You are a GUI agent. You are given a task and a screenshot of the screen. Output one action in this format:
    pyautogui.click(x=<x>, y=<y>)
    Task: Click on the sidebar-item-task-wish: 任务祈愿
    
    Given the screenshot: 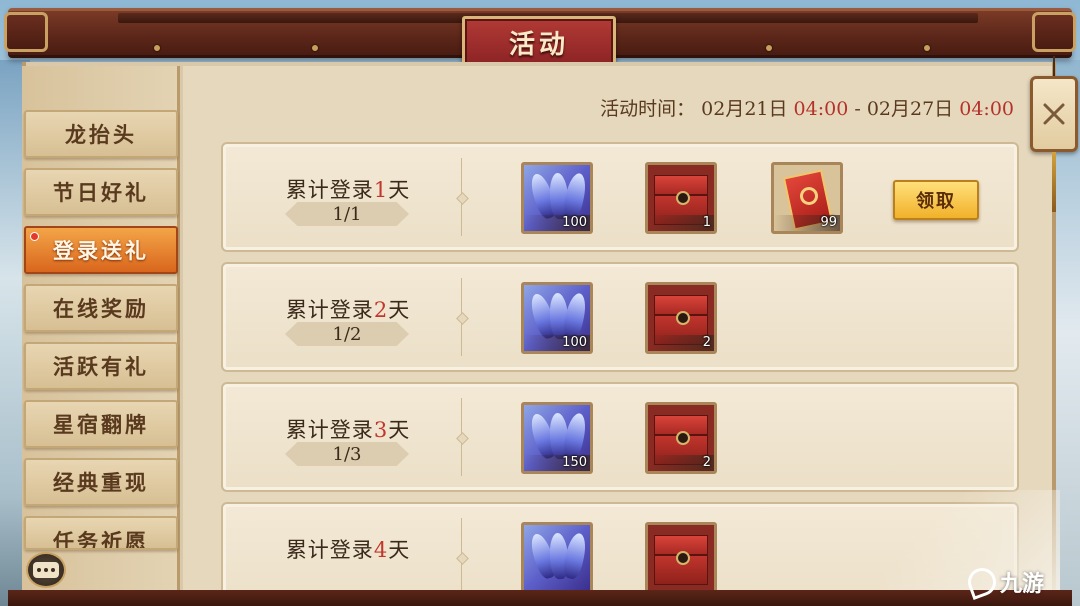 What is the action you would take?
    pyautogui.click(x=101, y=533)
    